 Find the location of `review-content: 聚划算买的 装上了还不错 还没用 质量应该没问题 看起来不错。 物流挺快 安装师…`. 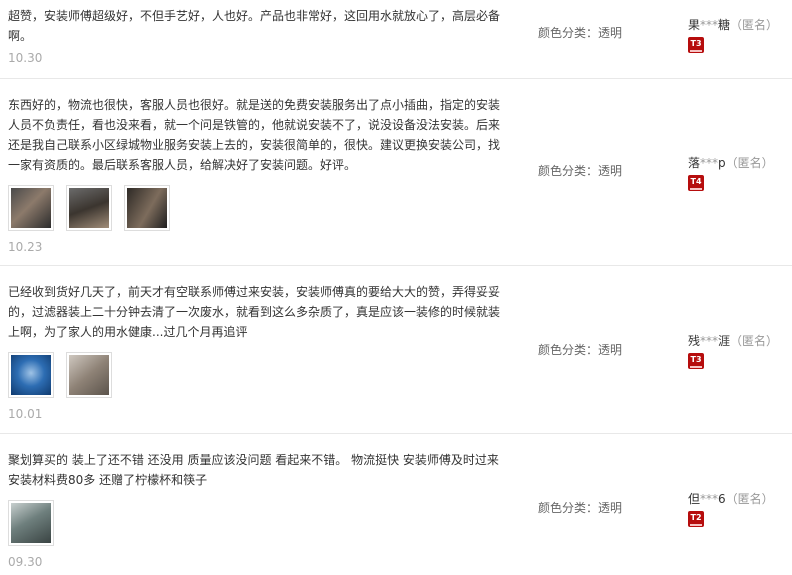

review-content: 聚划算买的 装上了还不错 还没用 质量应该没问题 看起来不错。 物流挺快 安装师… is located at coordinates (256, 511).